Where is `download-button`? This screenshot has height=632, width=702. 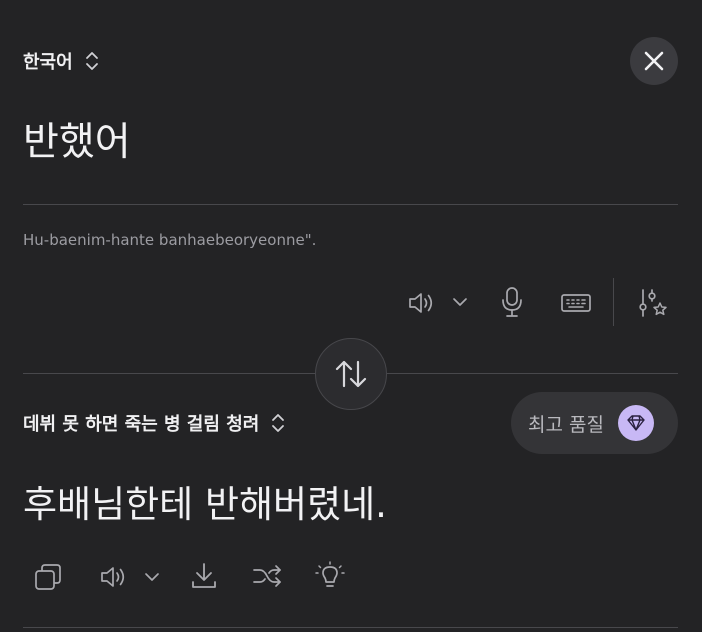
download-button is located at coordinates (204, 576).